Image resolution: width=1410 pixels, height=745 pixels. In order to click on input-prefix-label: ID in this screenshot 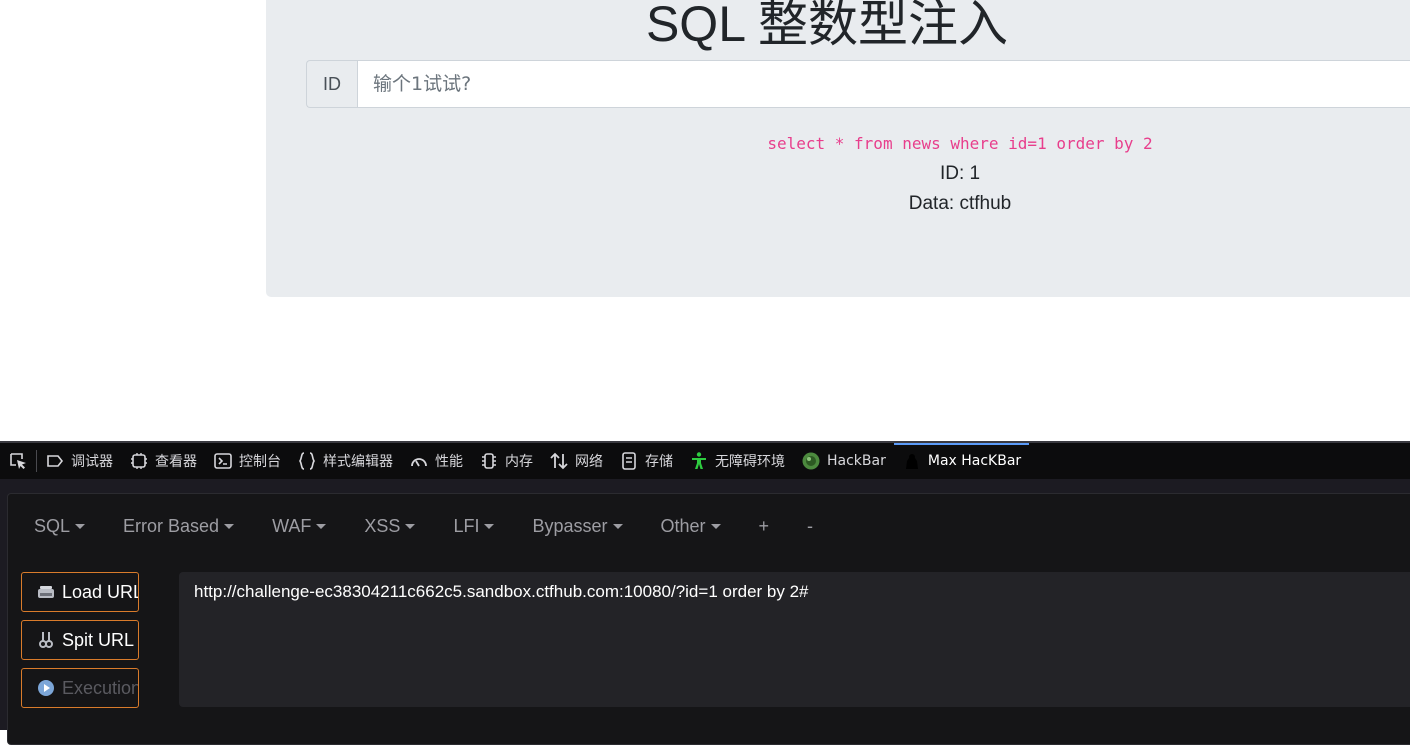, I will do `click(331, 84)`.